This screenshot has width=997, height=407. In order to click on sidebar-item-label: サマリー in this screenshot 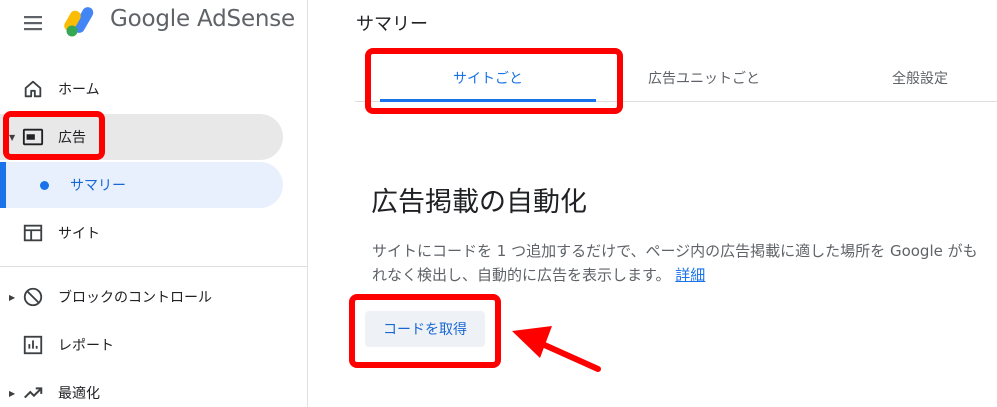, I will do `click(98, 186)`.